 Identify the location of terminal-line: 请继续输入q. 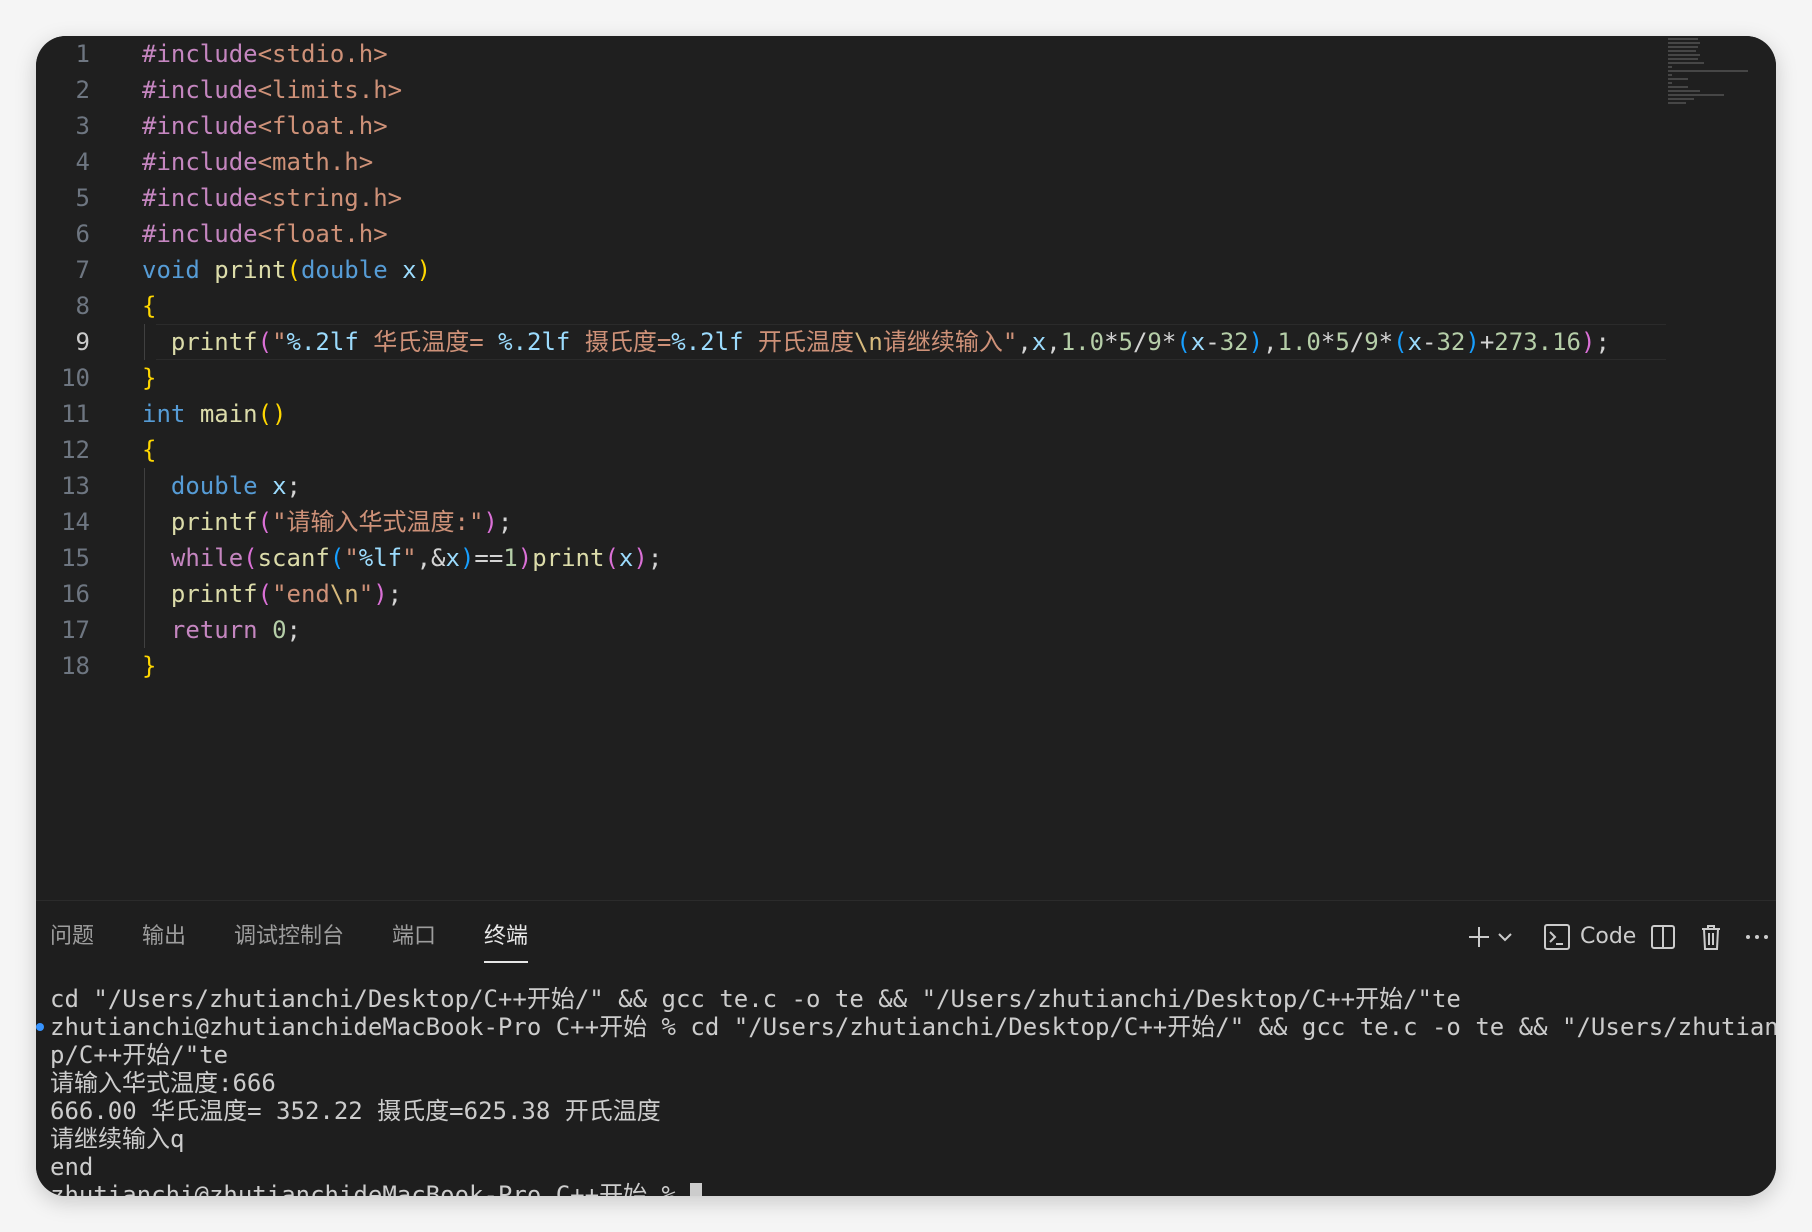
(117, 1139).